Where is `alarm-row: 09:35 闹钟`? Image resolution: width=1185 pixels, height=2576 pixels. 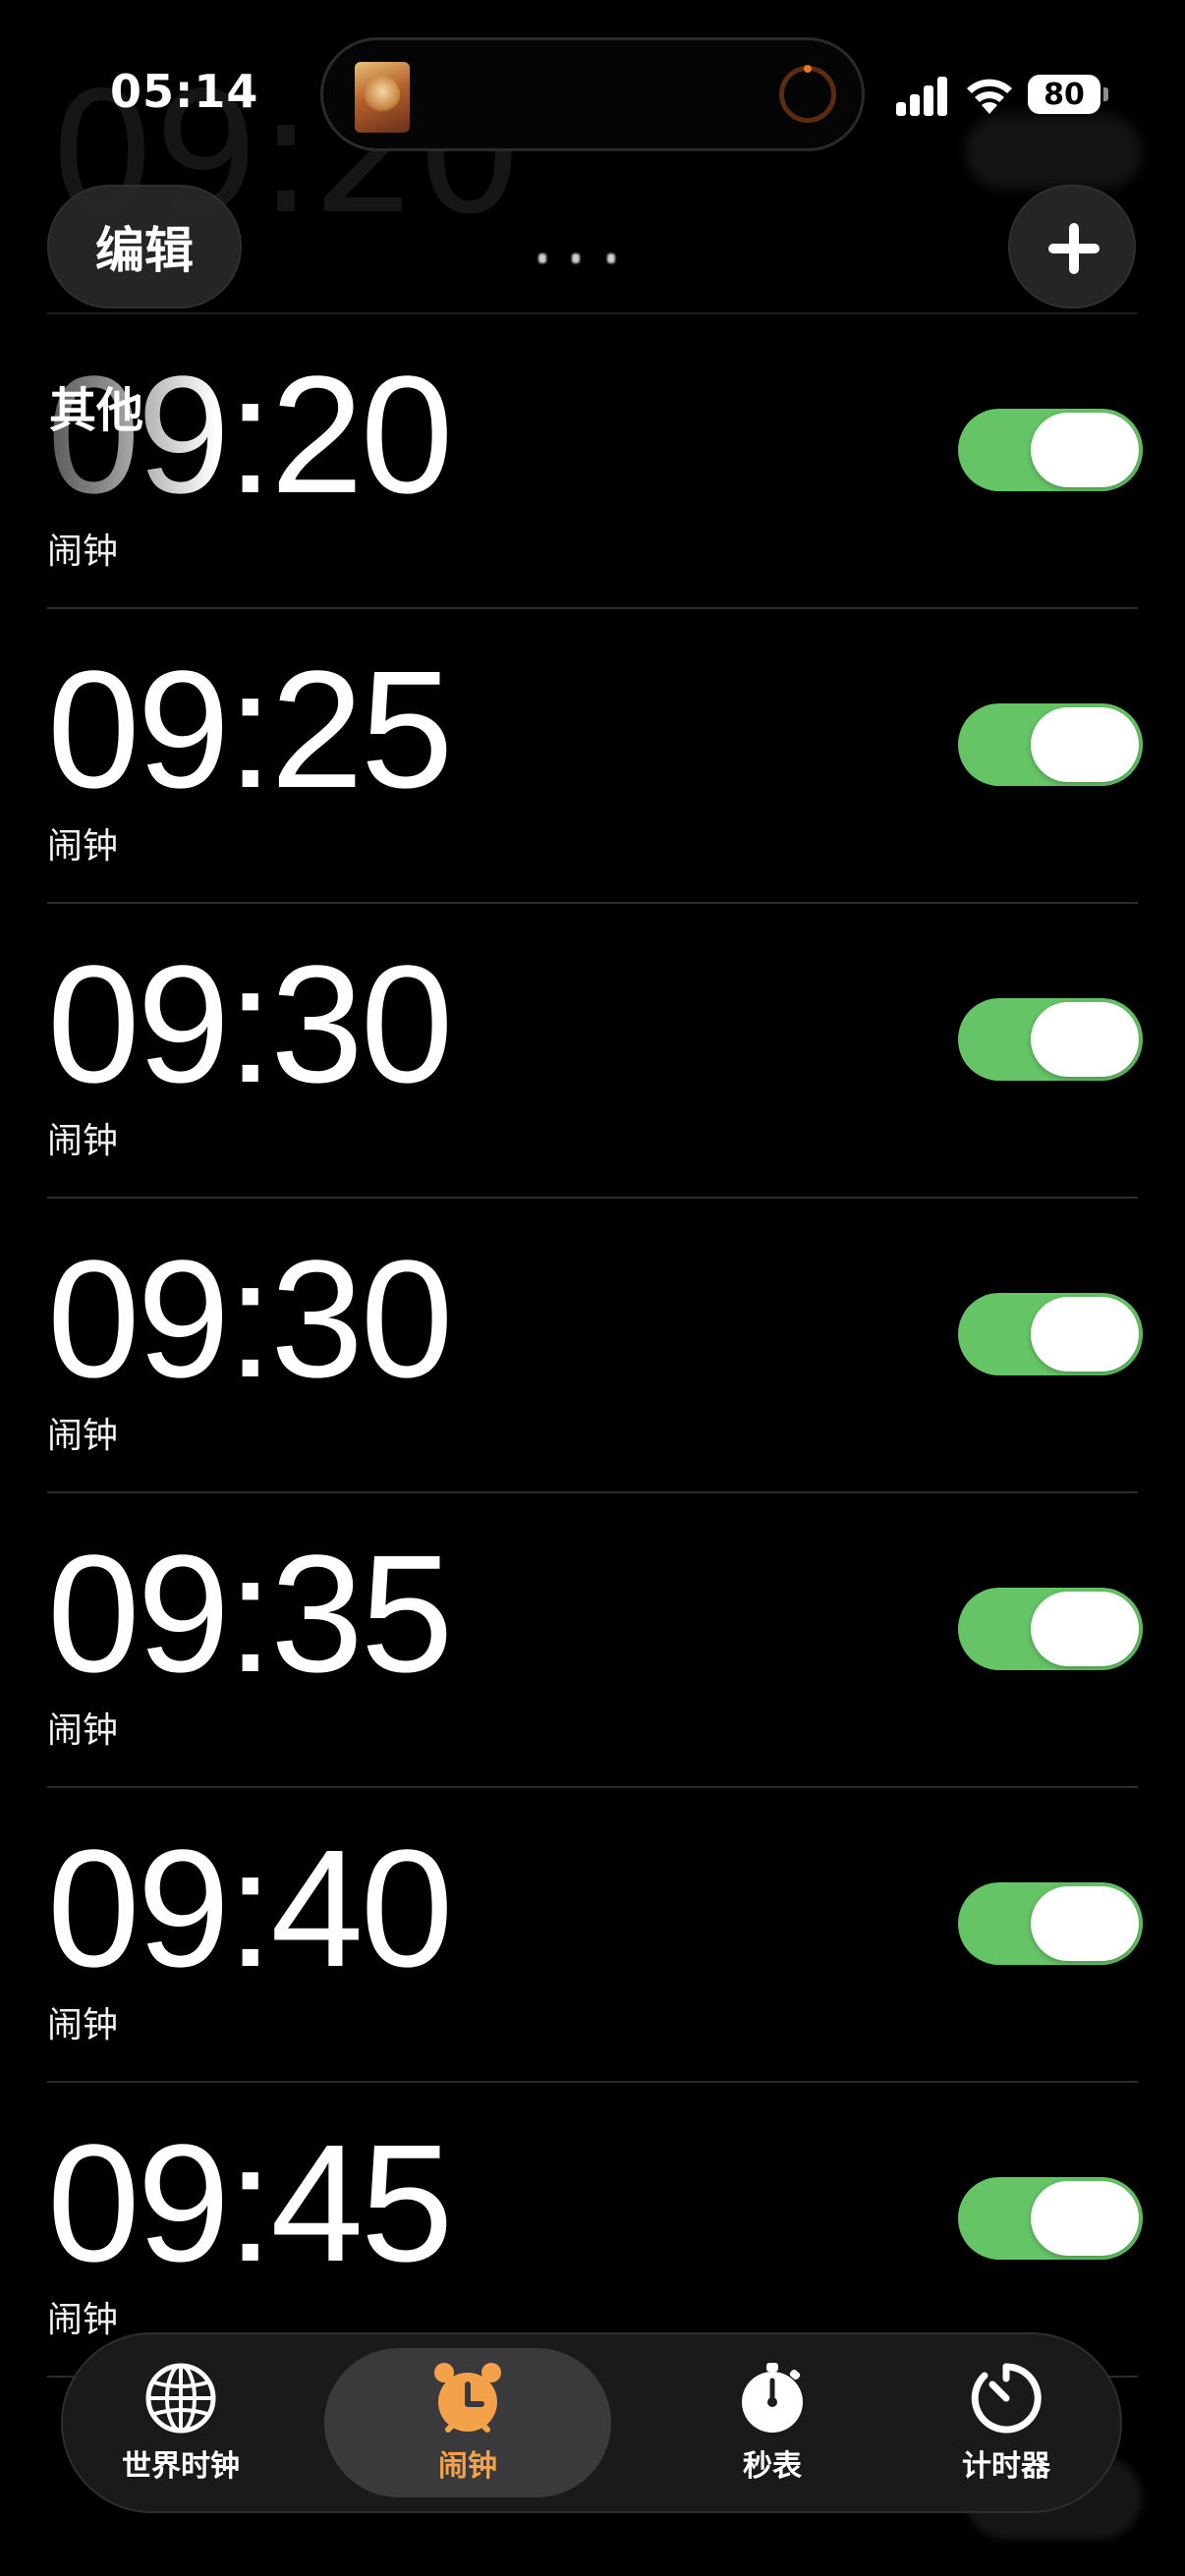
alarm-row: 09:35 闹钟 is located at coordinates (595, 1640).